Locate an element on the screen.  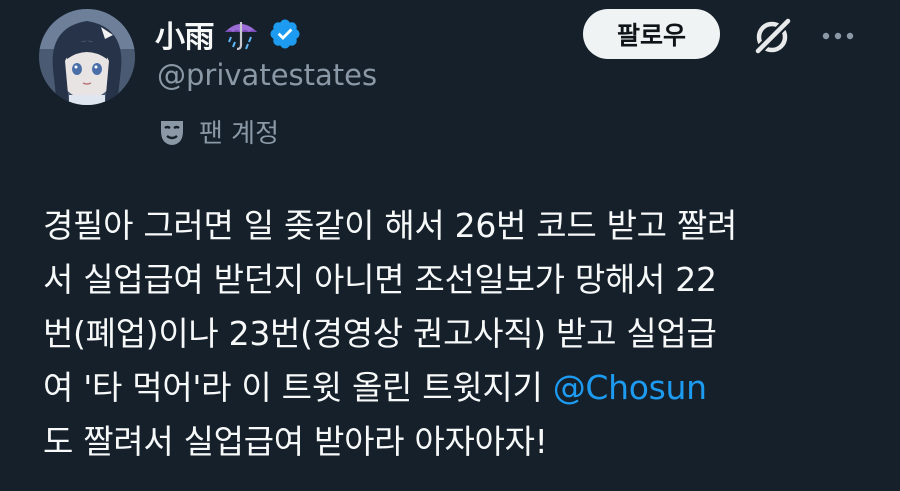
grok-icon is located at coordinates (772, 37).